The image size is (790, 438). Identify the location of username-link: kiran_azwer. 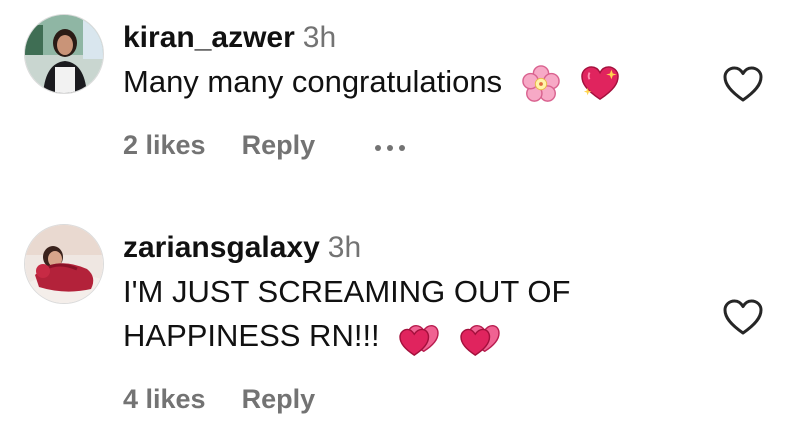
(209, 37).